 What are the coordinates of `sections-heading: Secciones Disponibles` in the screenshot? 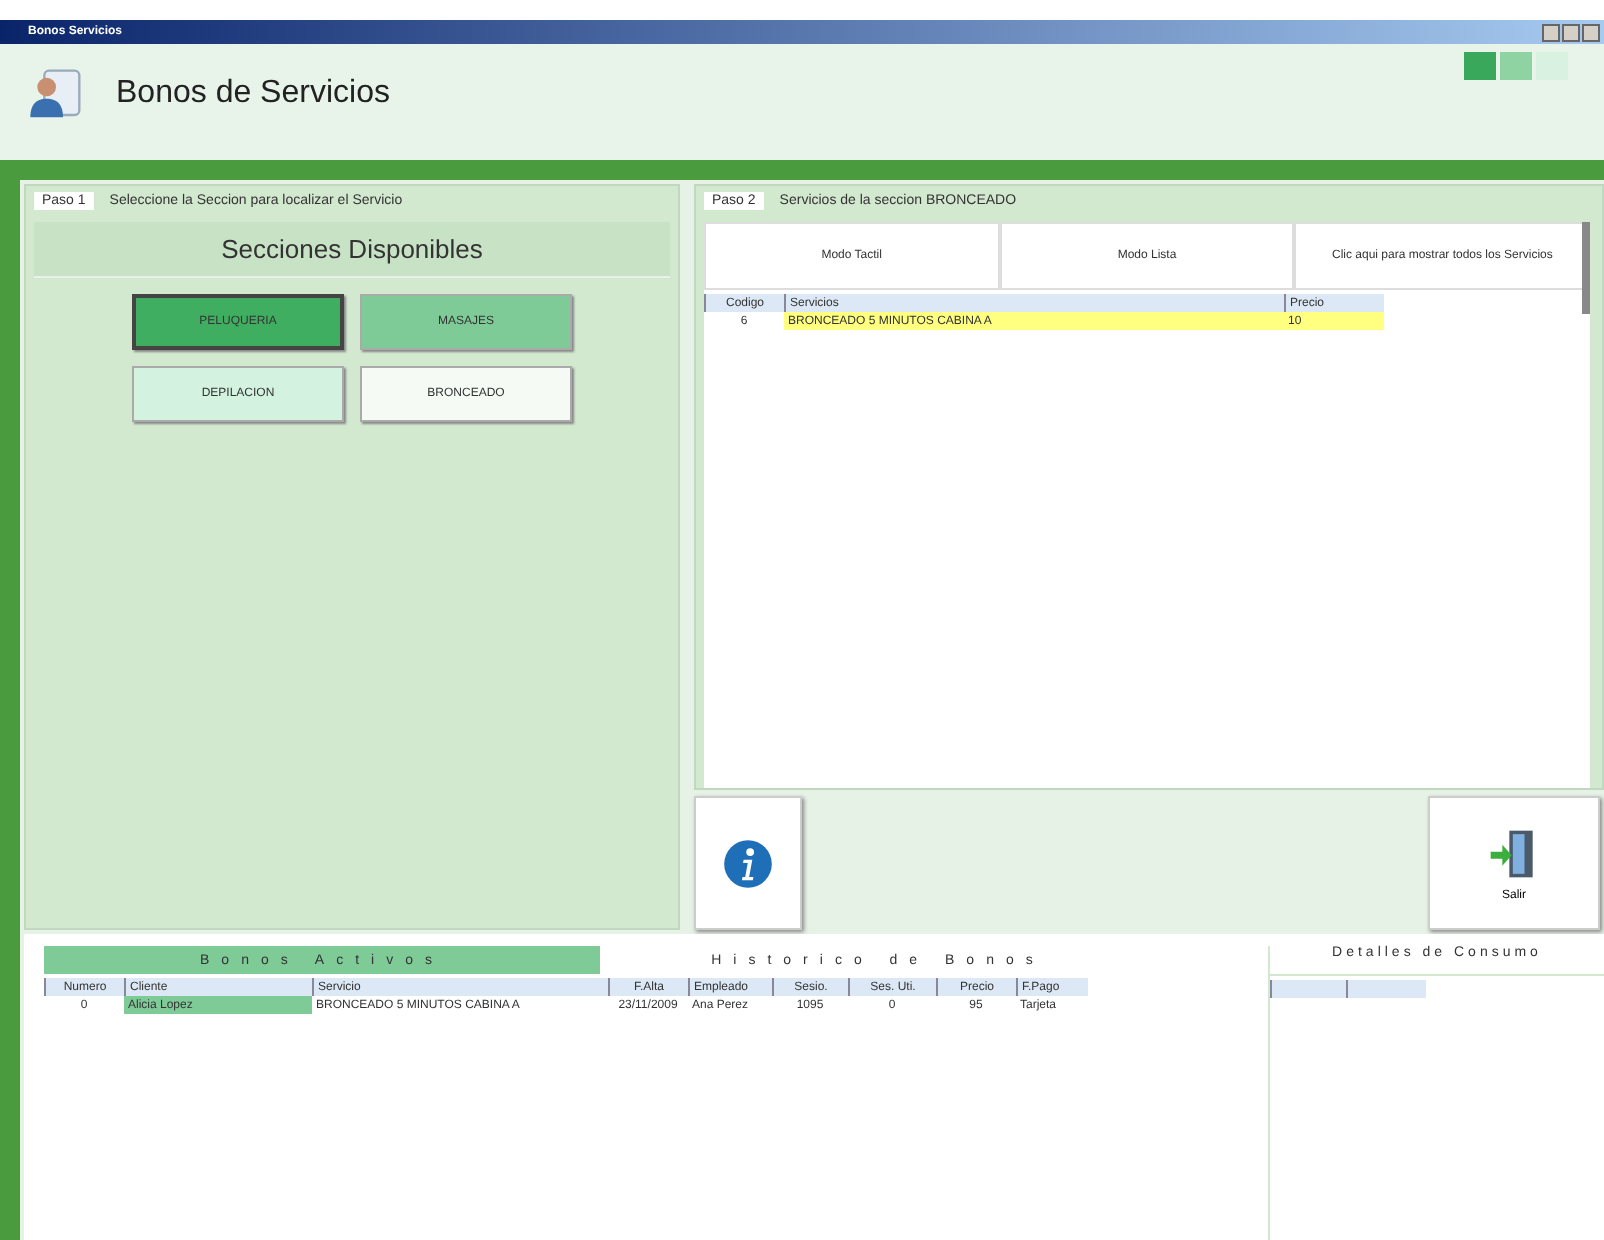 It's located at (352, 249).